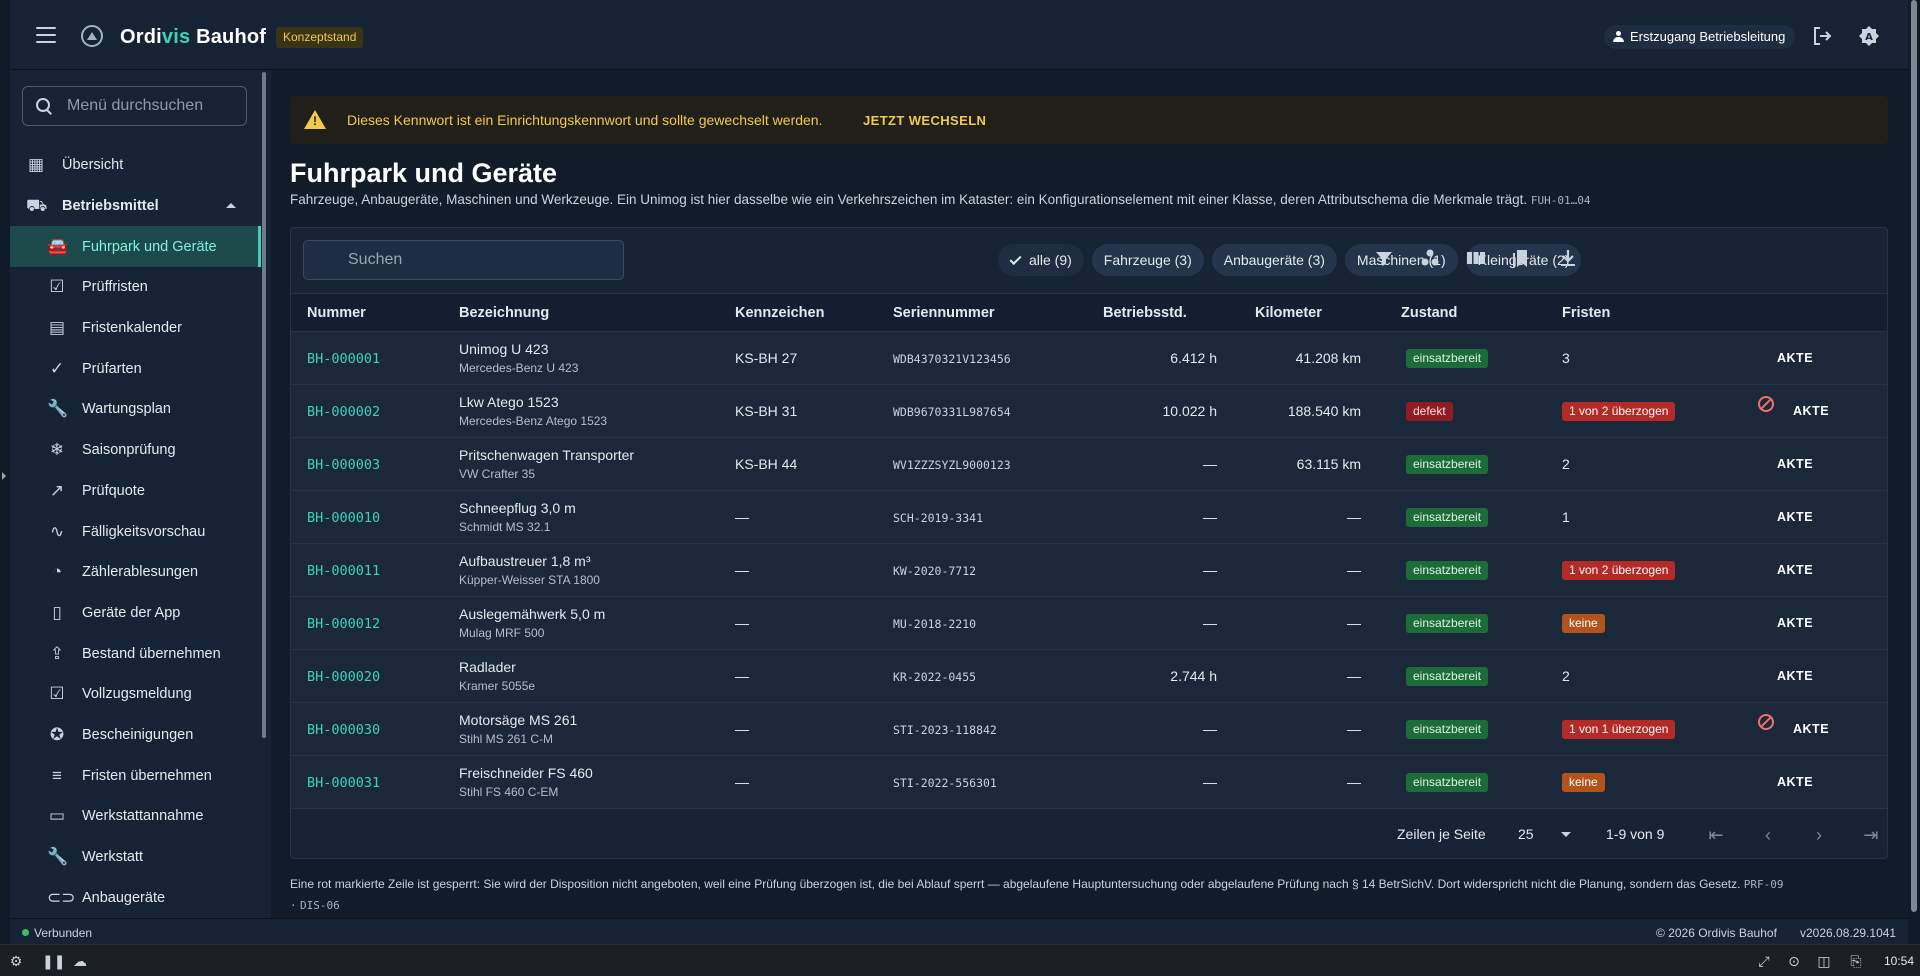 Image resolution: width=1920 pixels, height=976 pixels. Describe the element at coordinates (1274, 260) in the screenshot. I see `filter-chip: Anbaugeräte (3)` at that location.